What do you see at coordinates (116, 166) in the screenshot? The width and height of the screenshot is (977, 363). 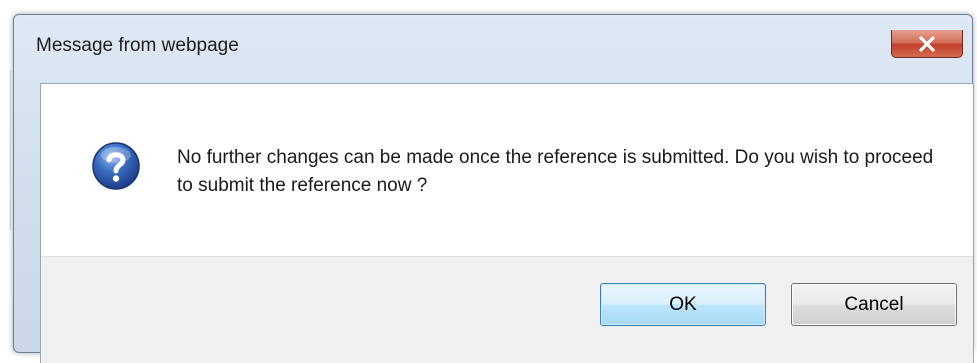 I see `question-icon` at bounding box center [116, 166].